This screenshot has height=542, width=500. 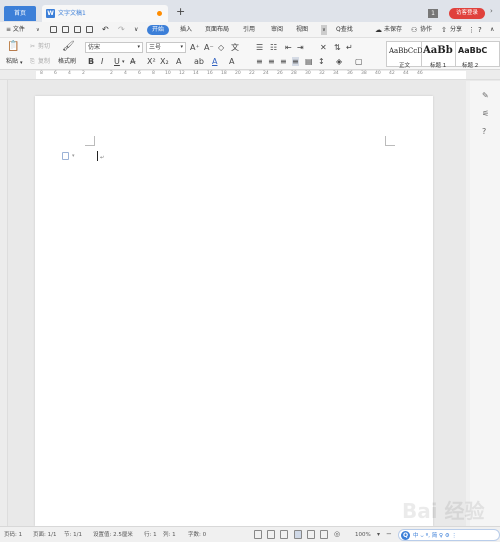 What do you see at coordinates (123, 62) in the screenshot?
I see `underline-arrow-icon: ▾` at bounding box center [123, 62].